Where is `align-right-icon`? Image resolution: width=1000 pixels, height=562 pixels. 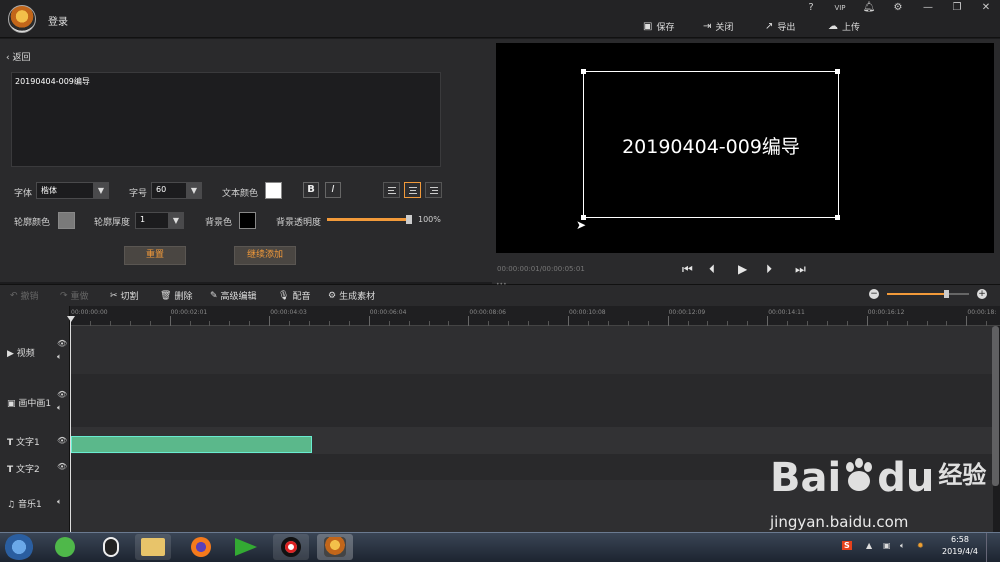
align-right-icon is located at coordinates (433, 190).